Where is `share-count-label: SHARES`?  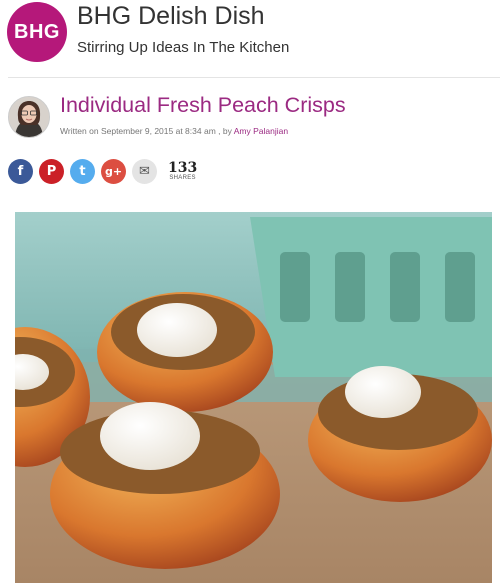
share-count-label: SHARES is located at coordinates (182, 178).